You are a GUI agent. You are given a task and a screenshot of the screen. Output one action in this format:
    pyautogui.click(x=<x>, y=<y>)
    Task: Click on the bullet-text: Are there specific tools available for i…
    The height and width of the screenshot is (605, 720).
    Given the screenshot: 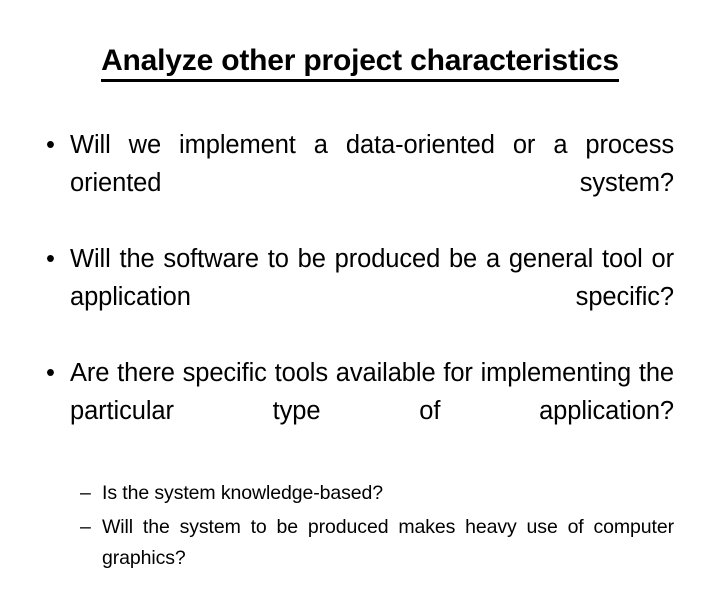 What is the action you would take?
    pyautogui.click(x=372, y=392)
    